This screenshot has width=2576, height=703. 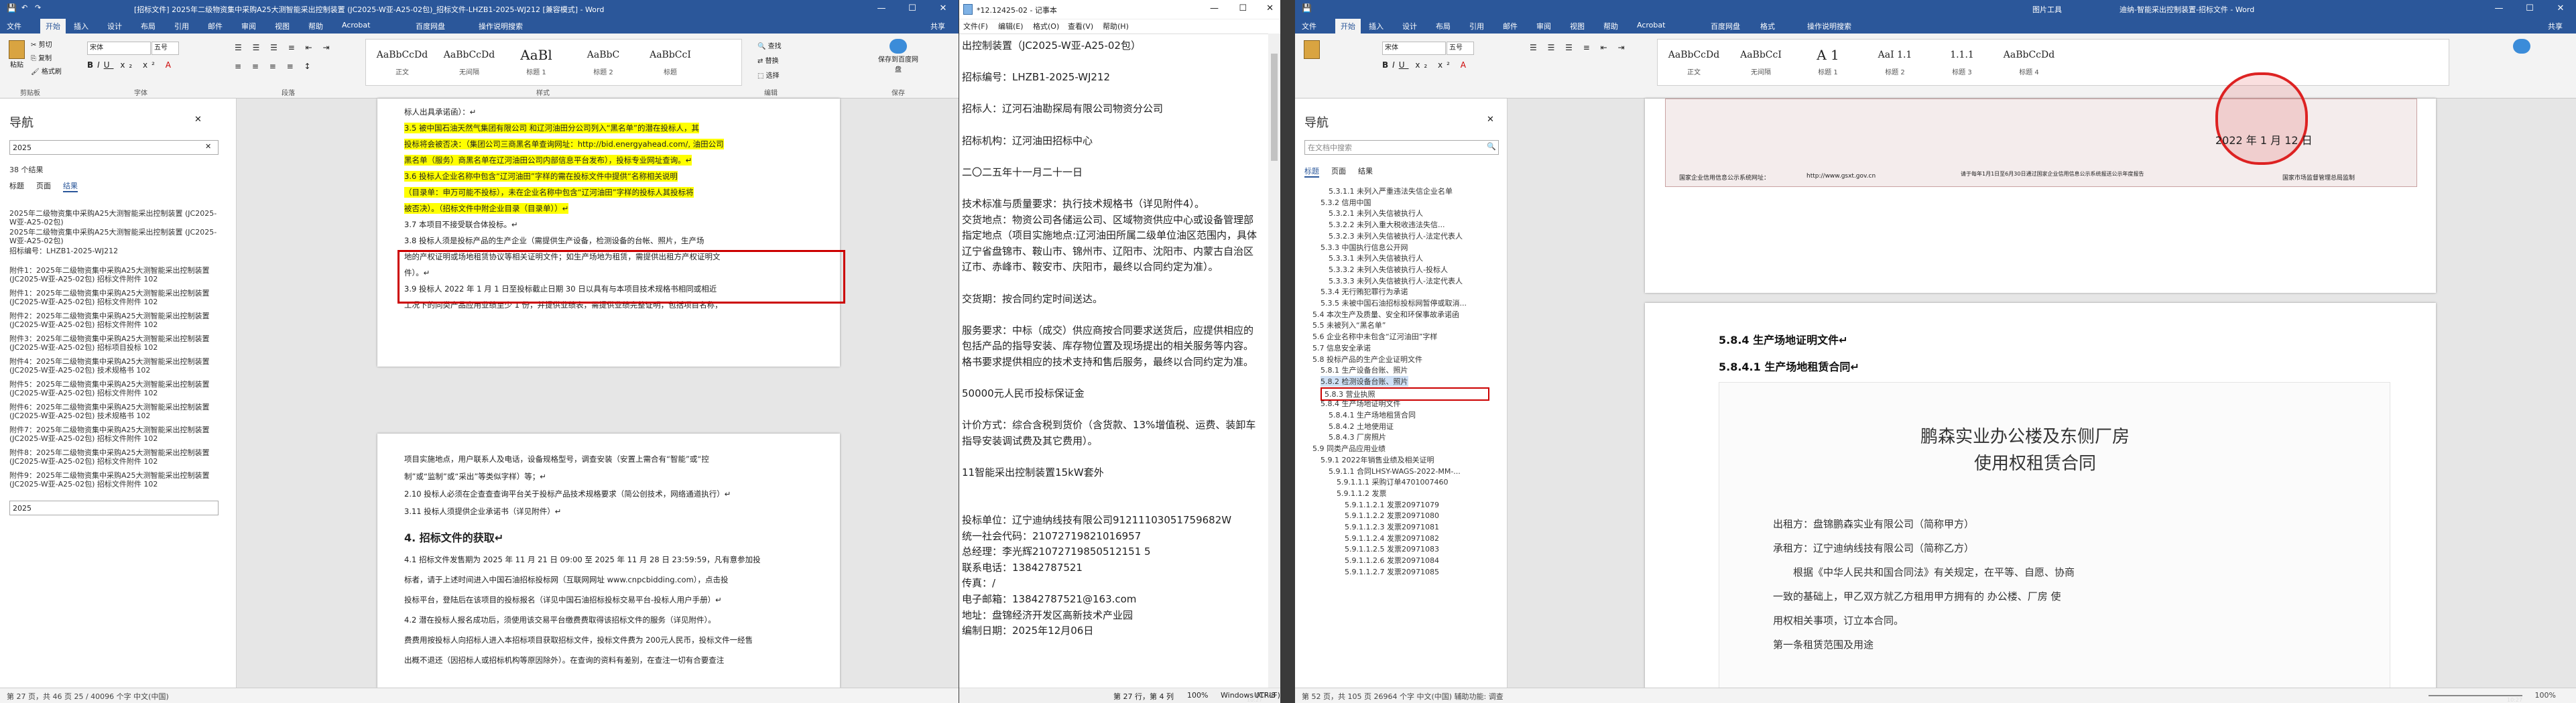 What do you see at coordinates (768, 75) in the screenshot?
I see `select-button: ⬚ 选择` at bounding box center [768, 75].